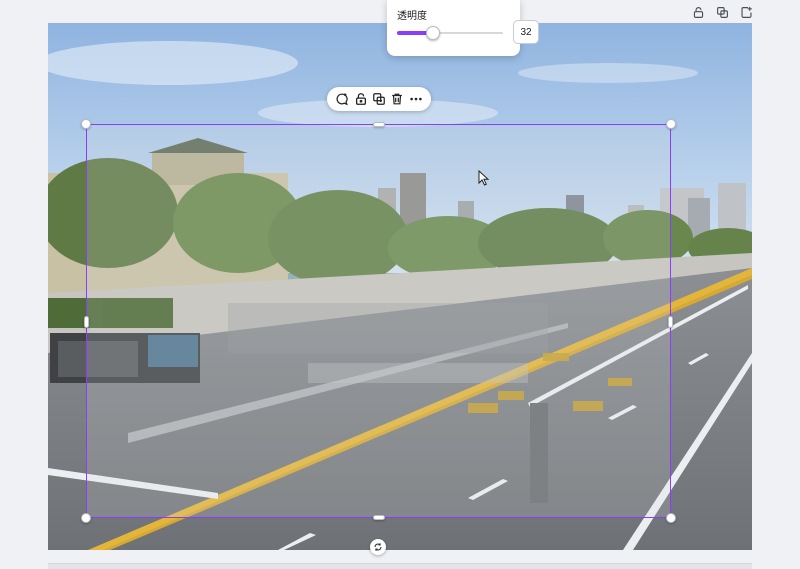 Image resolution: width=800 pixels, height=569 pixels. Describe the element at coordinates (379, 517) in the screenshot. I see `resize-handle-bottom` at that location.